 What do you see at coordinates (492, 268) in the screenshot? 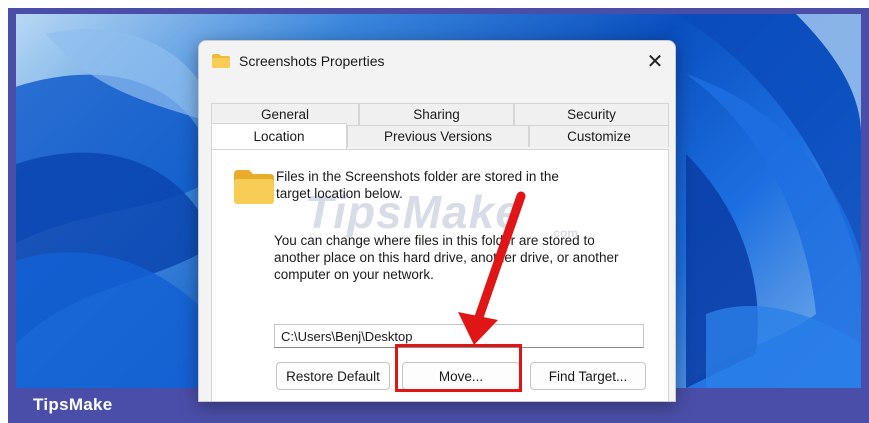
I see `red-arrow-icon` at bounding box center [492, 268].